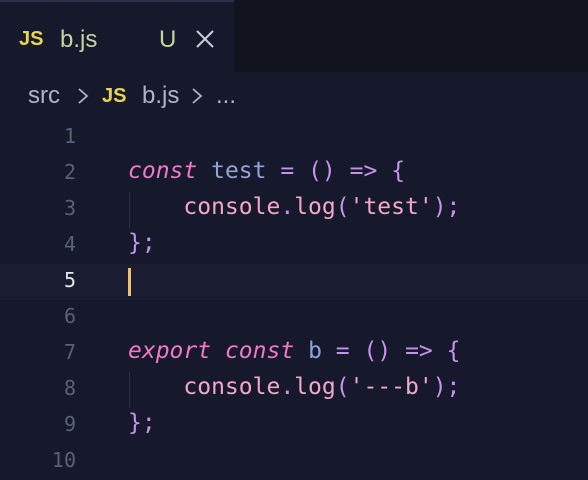 This screenshot has height=480, width=588. I want to click on code-line: 2 const test = () => {, so click(294, 174).